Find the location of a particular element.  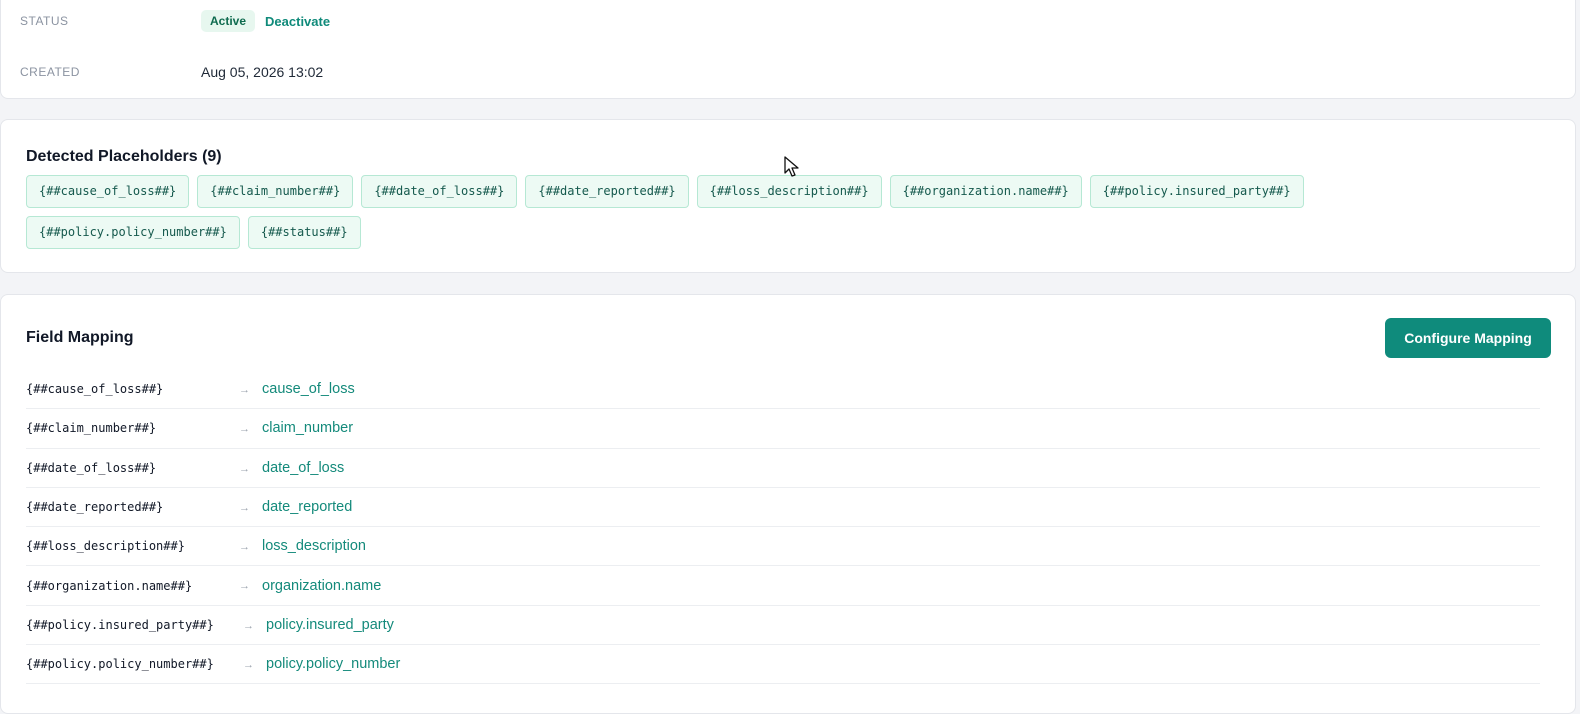

mapping-field-link: date_of_loss is located at coordinates (303, 468).